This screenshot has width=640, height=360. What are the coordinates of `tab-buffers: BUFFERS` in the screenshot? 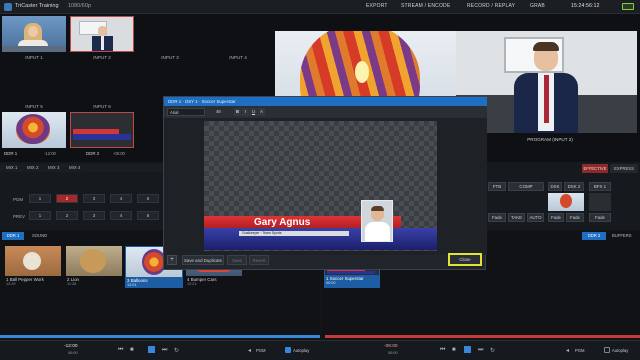 It's located at (622, 235).